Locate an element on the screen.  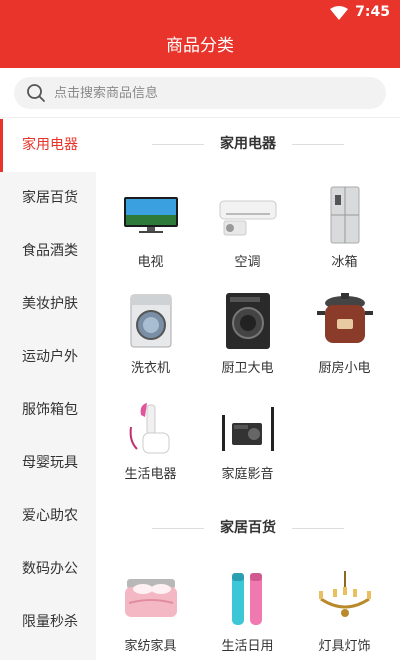
category-item-label: 冰箱 is located at coordinates (344, 262).